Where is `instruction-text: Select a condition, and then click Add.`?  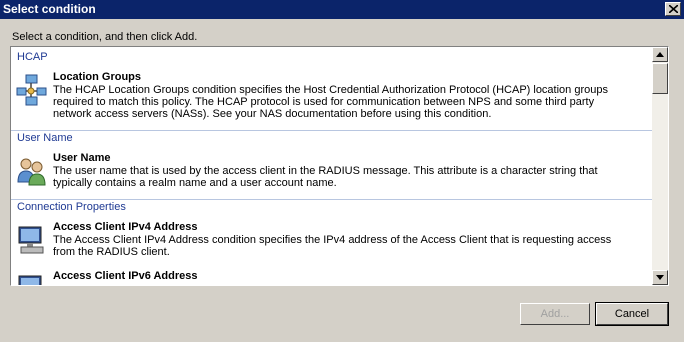 instruction-text: Select a condition, and then click Add. is located at coordinates (105, 37).